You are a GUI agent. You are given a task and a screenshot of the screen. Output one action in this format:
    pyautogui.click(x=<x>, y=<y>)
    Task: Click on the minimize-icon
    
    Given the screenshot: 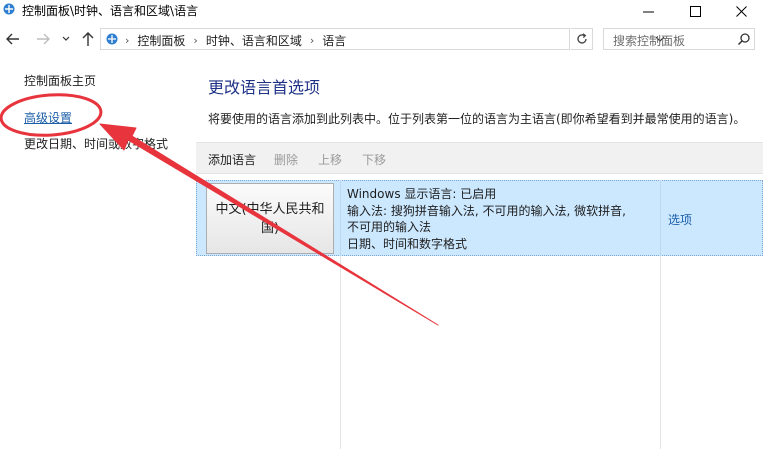 What is the action you would take?
    pyautogui.click(x=648, y=11)
    